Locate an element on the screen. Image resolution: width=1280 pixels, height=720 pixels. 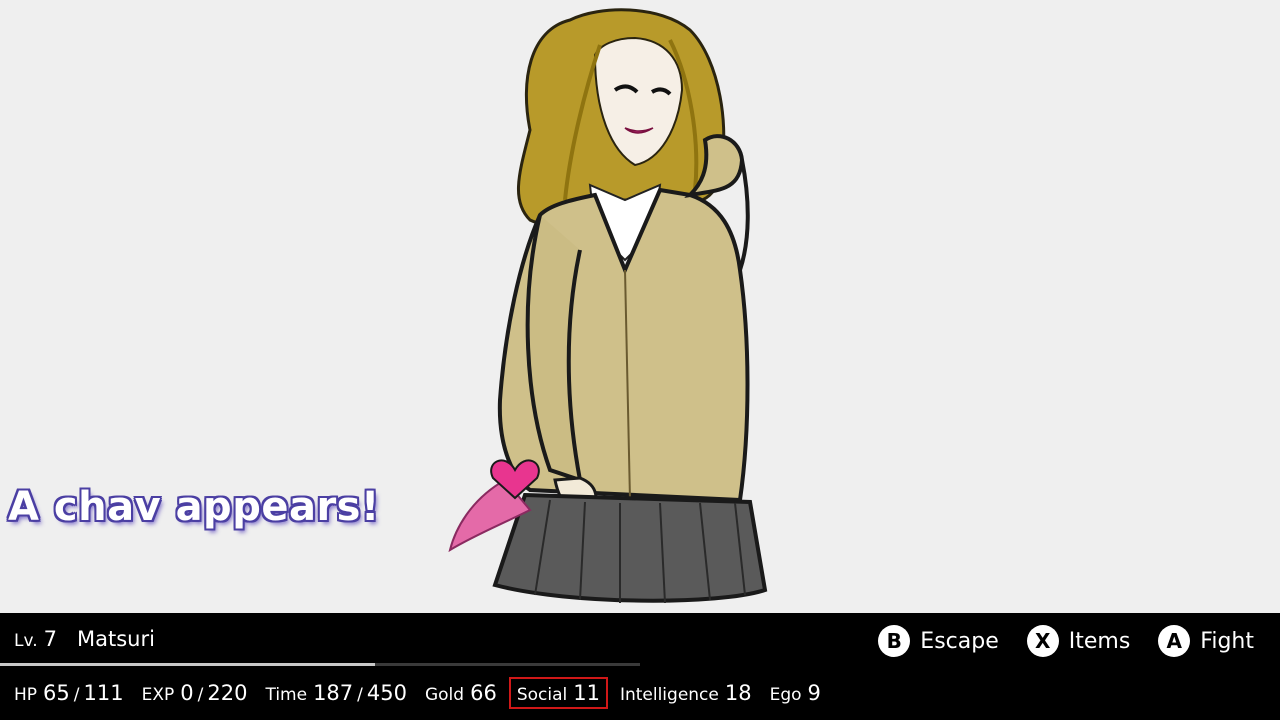
gold-label: Gold is located at coordinates (444, 695).